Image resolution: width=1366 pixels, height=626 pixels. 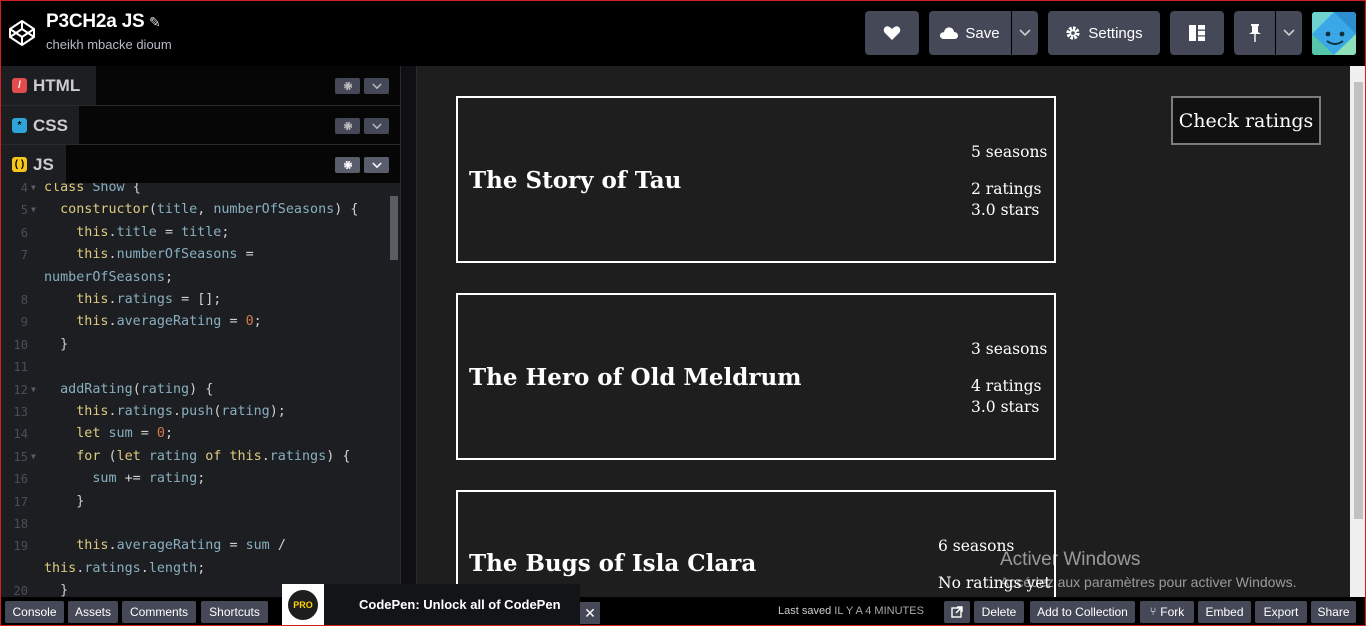 I want to click on avatar-image, so click(x=1334, y=33).